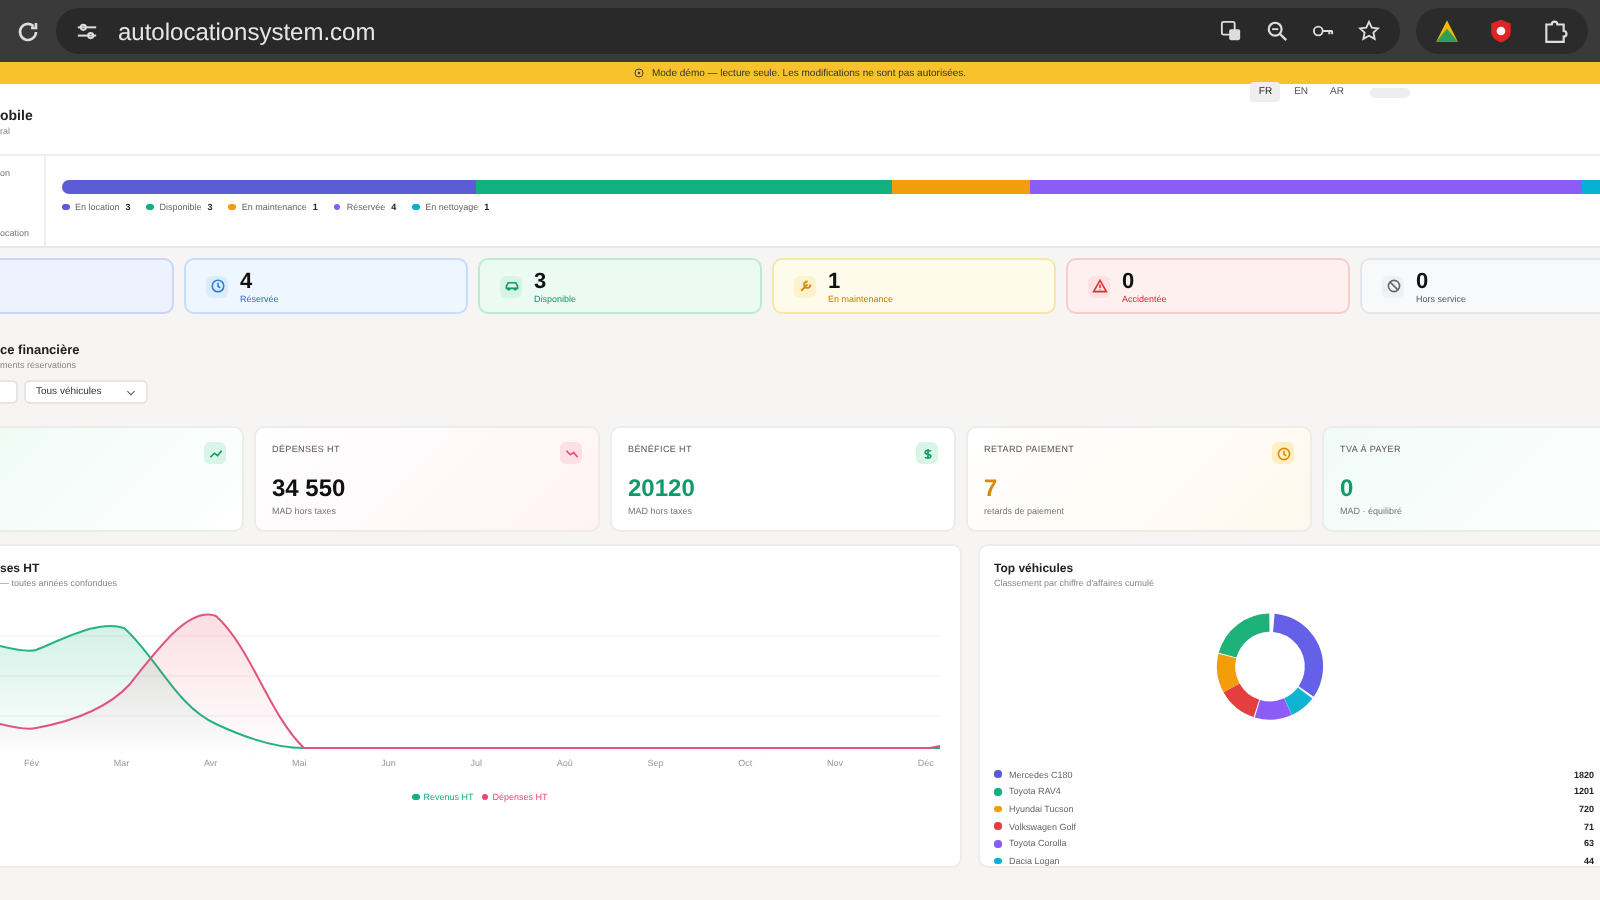  What do you see at coordinates (1323, 31) in the screenshot?
I see `key-icon` at bounding box center [1323, 31].